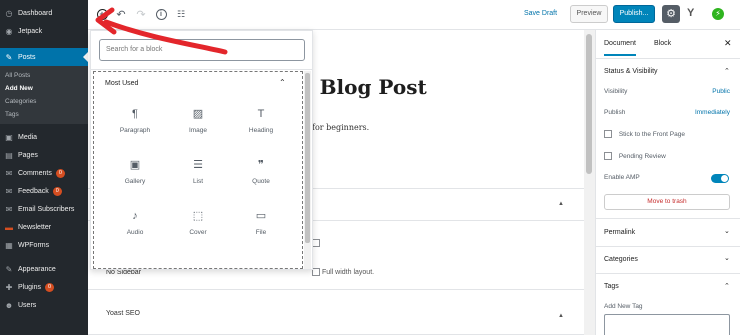  What do you see at coordinates (135, 222) in the screenshot?
I see `block-audio: ♪ Audio` at bounding box center [135, 222].